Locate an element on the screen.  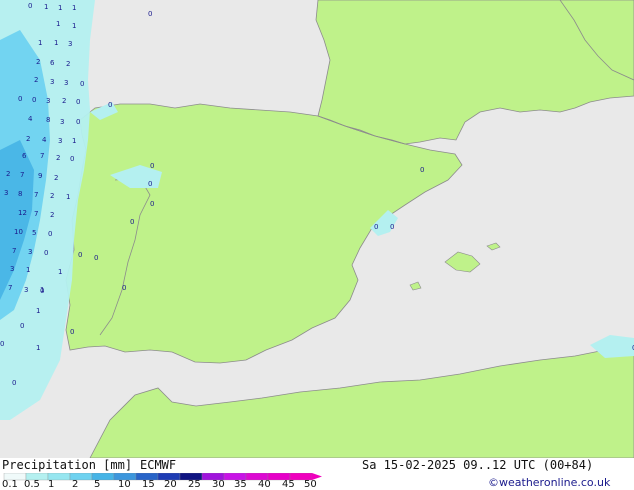
colorbar-label: 10 is located at coordinates (124, 484).